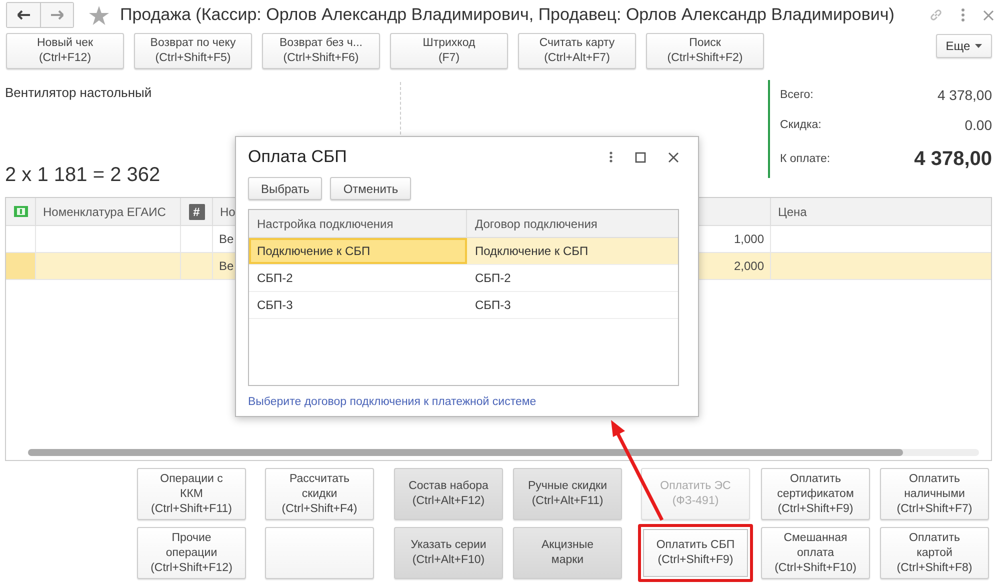 The image size is (1000, 585). What do you see at coordinates (196, 212) in the screenshot?
I see `number-badge: #` at bounding box center [196, 212].